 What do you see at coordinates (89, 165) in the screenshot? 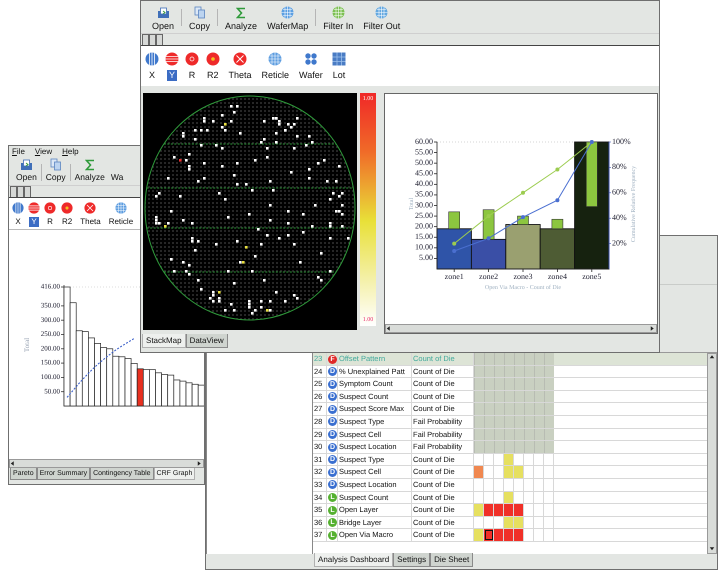
I see `sigma-icon` at bounding box center [89, 165].